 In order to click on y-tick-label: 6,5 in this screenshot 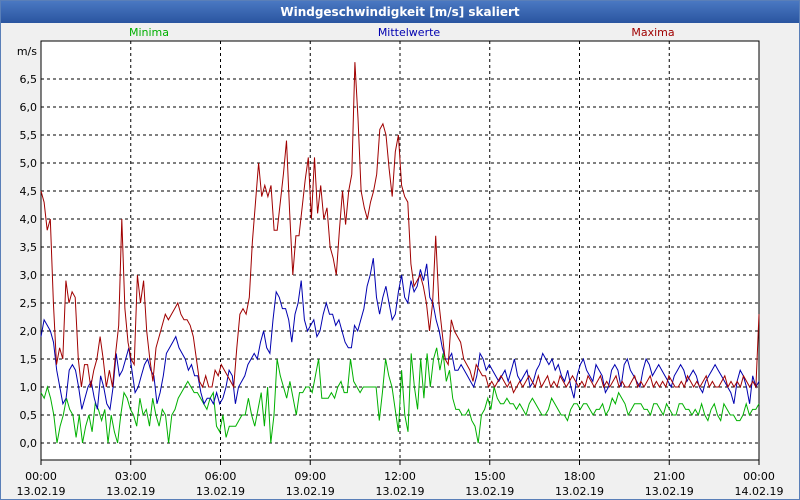, I will do `click(29, 79)`.